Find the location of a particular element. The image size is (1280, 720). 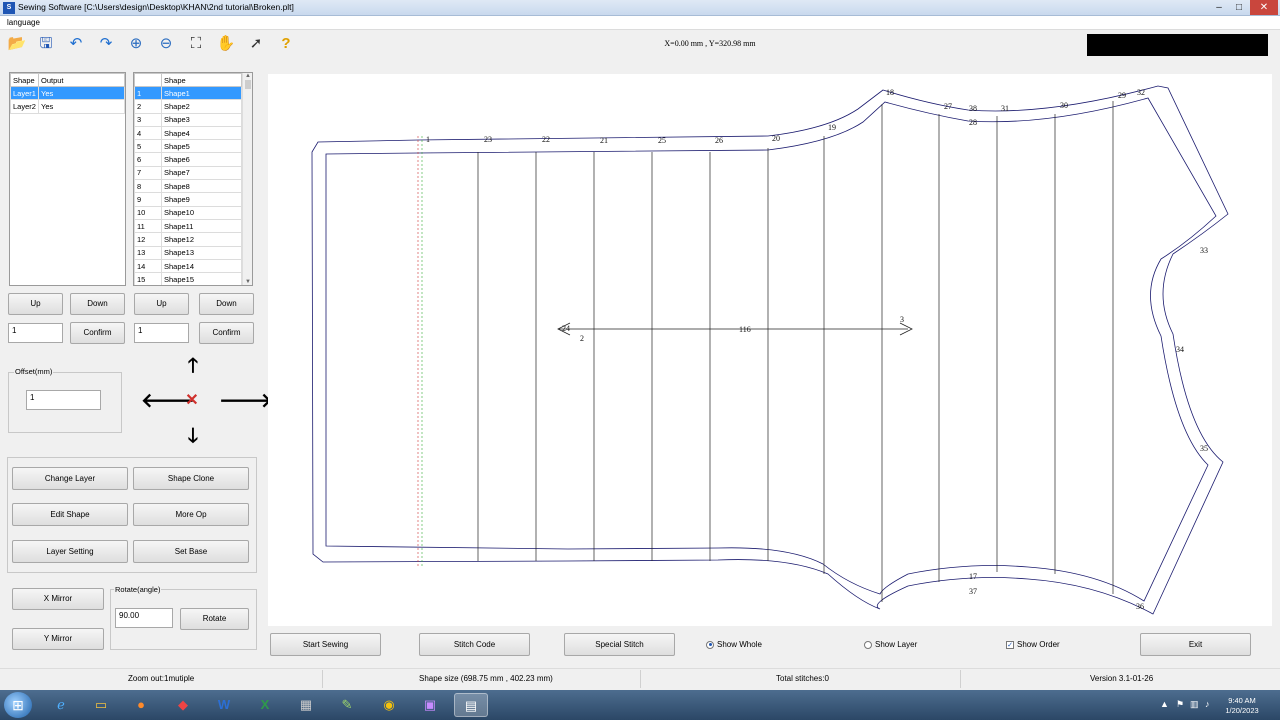

zoom-in-icon: ⊕ is located at coordinates (136, 44).